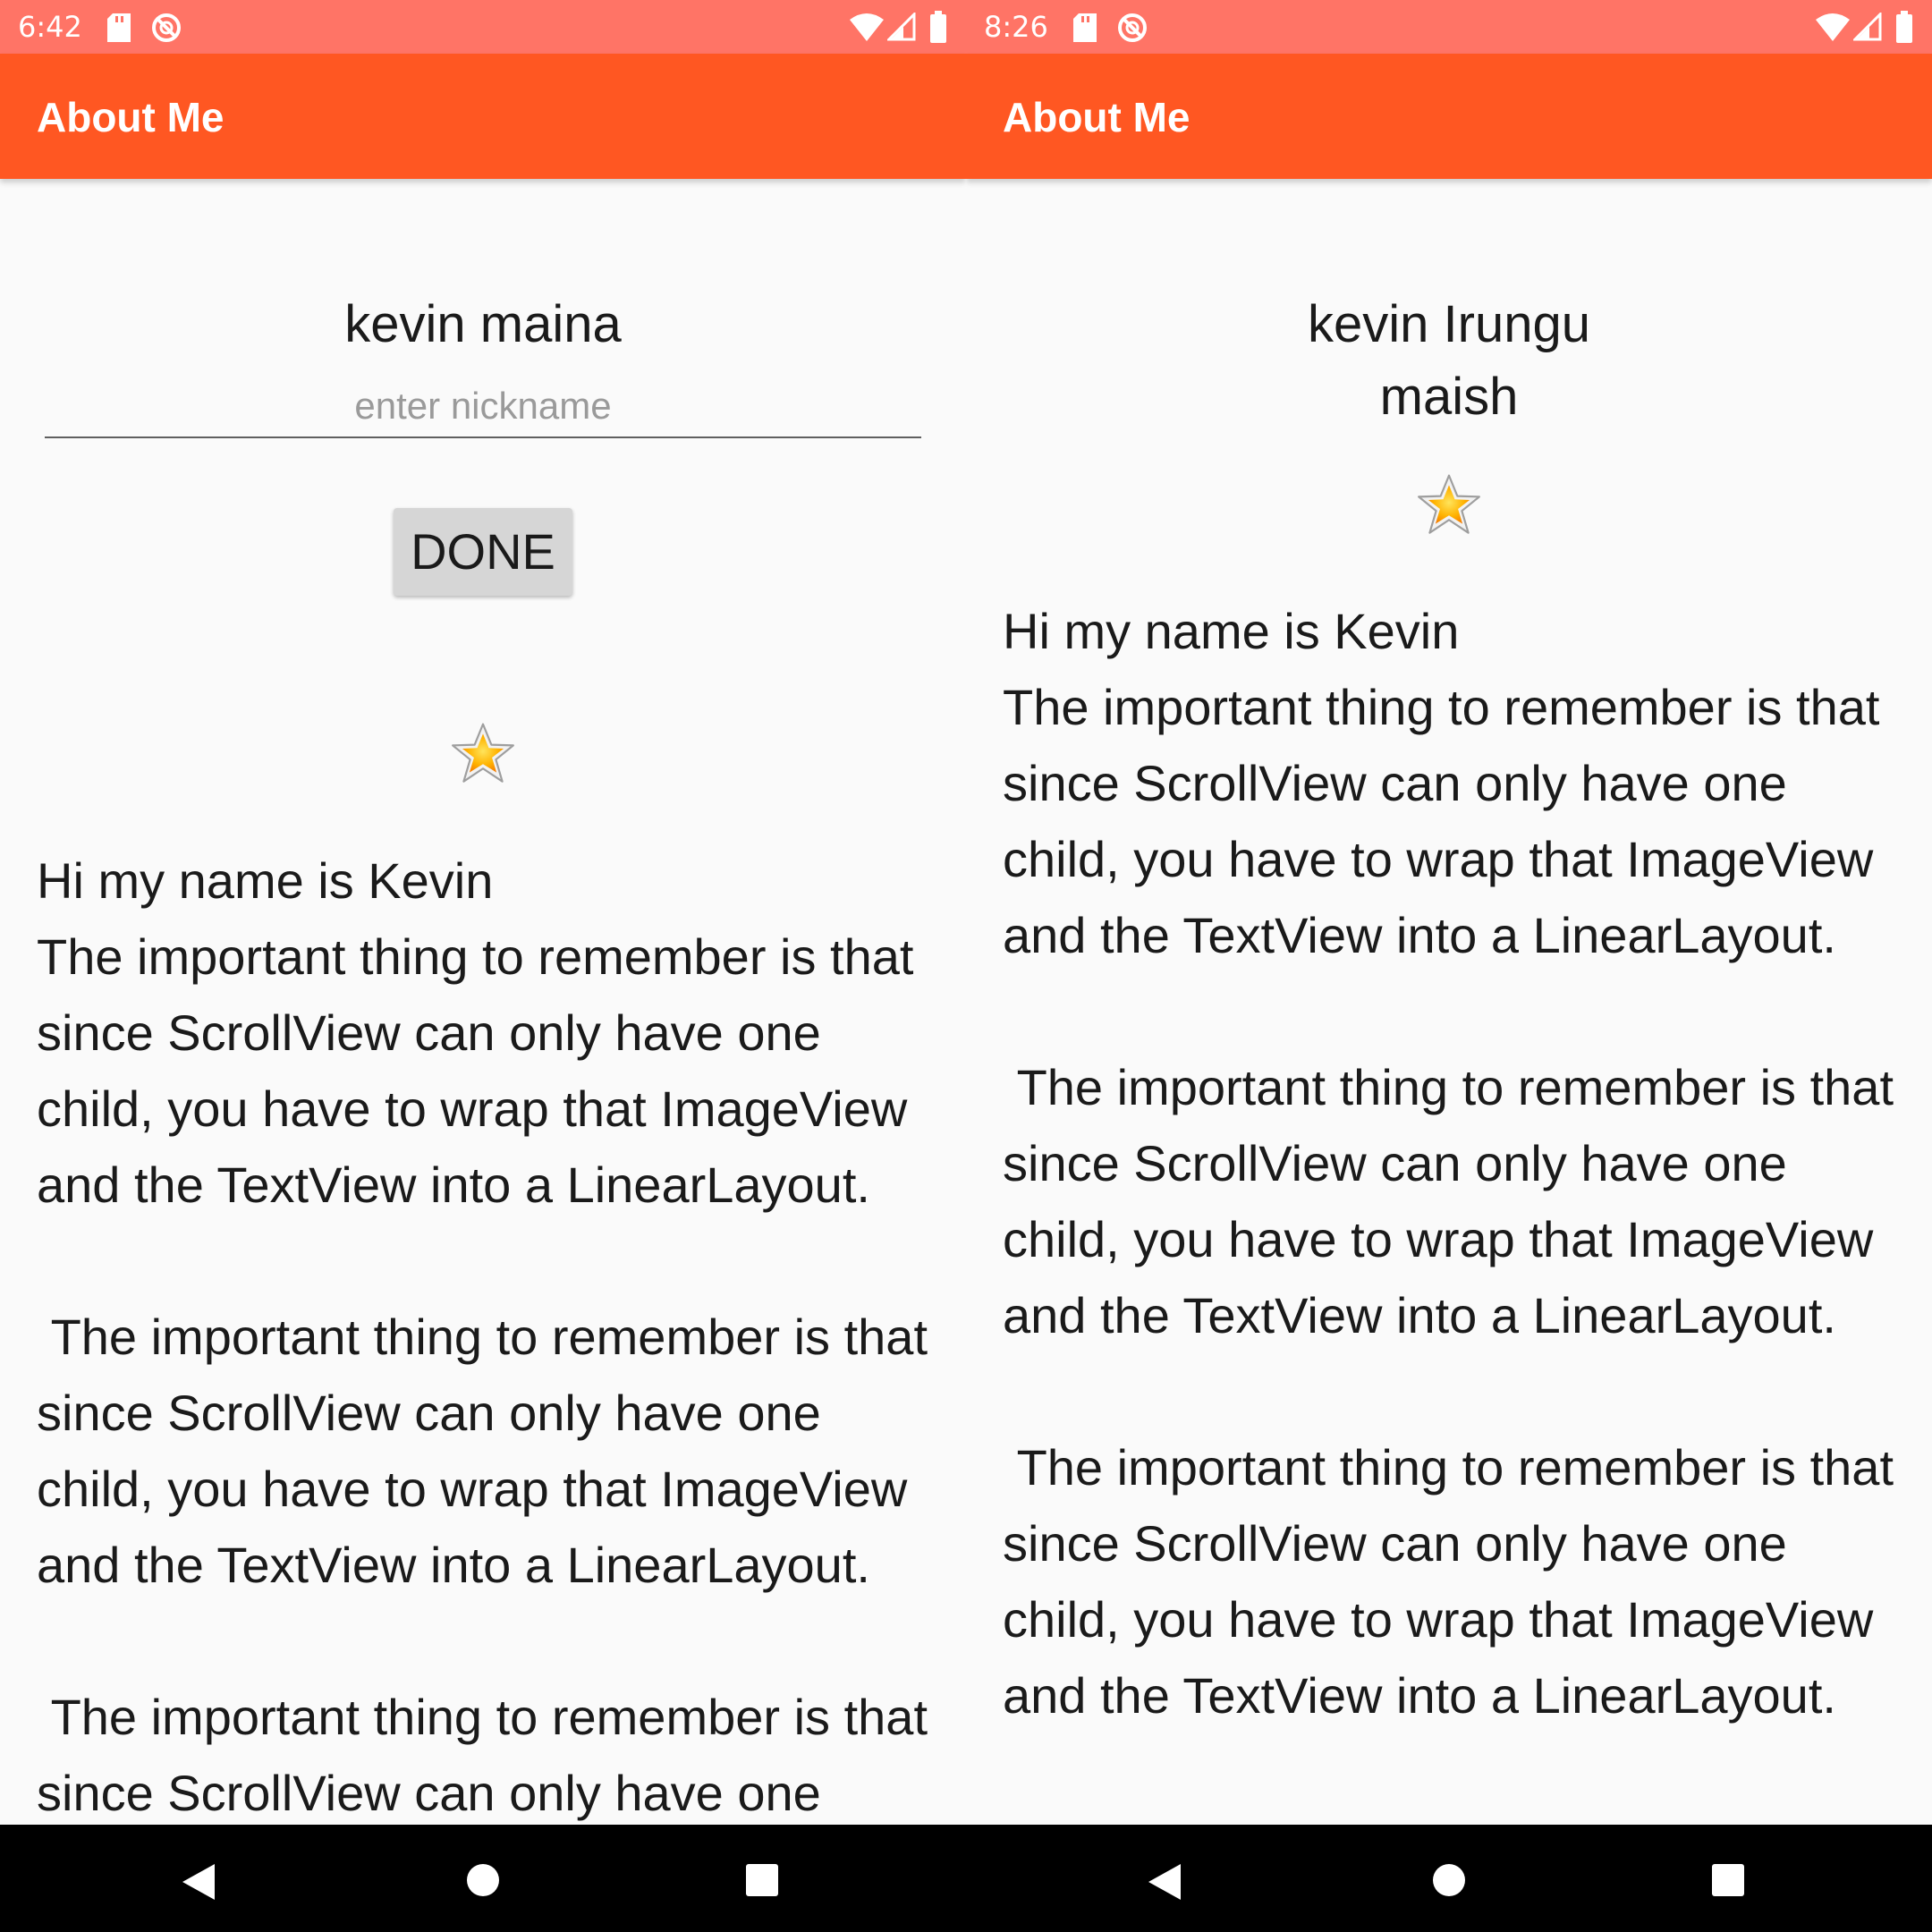 This screenshot has width=1932, height=1932. Describe the element at coordinates (483, 407) in the screenshot. I see `nickname-input` at that location.